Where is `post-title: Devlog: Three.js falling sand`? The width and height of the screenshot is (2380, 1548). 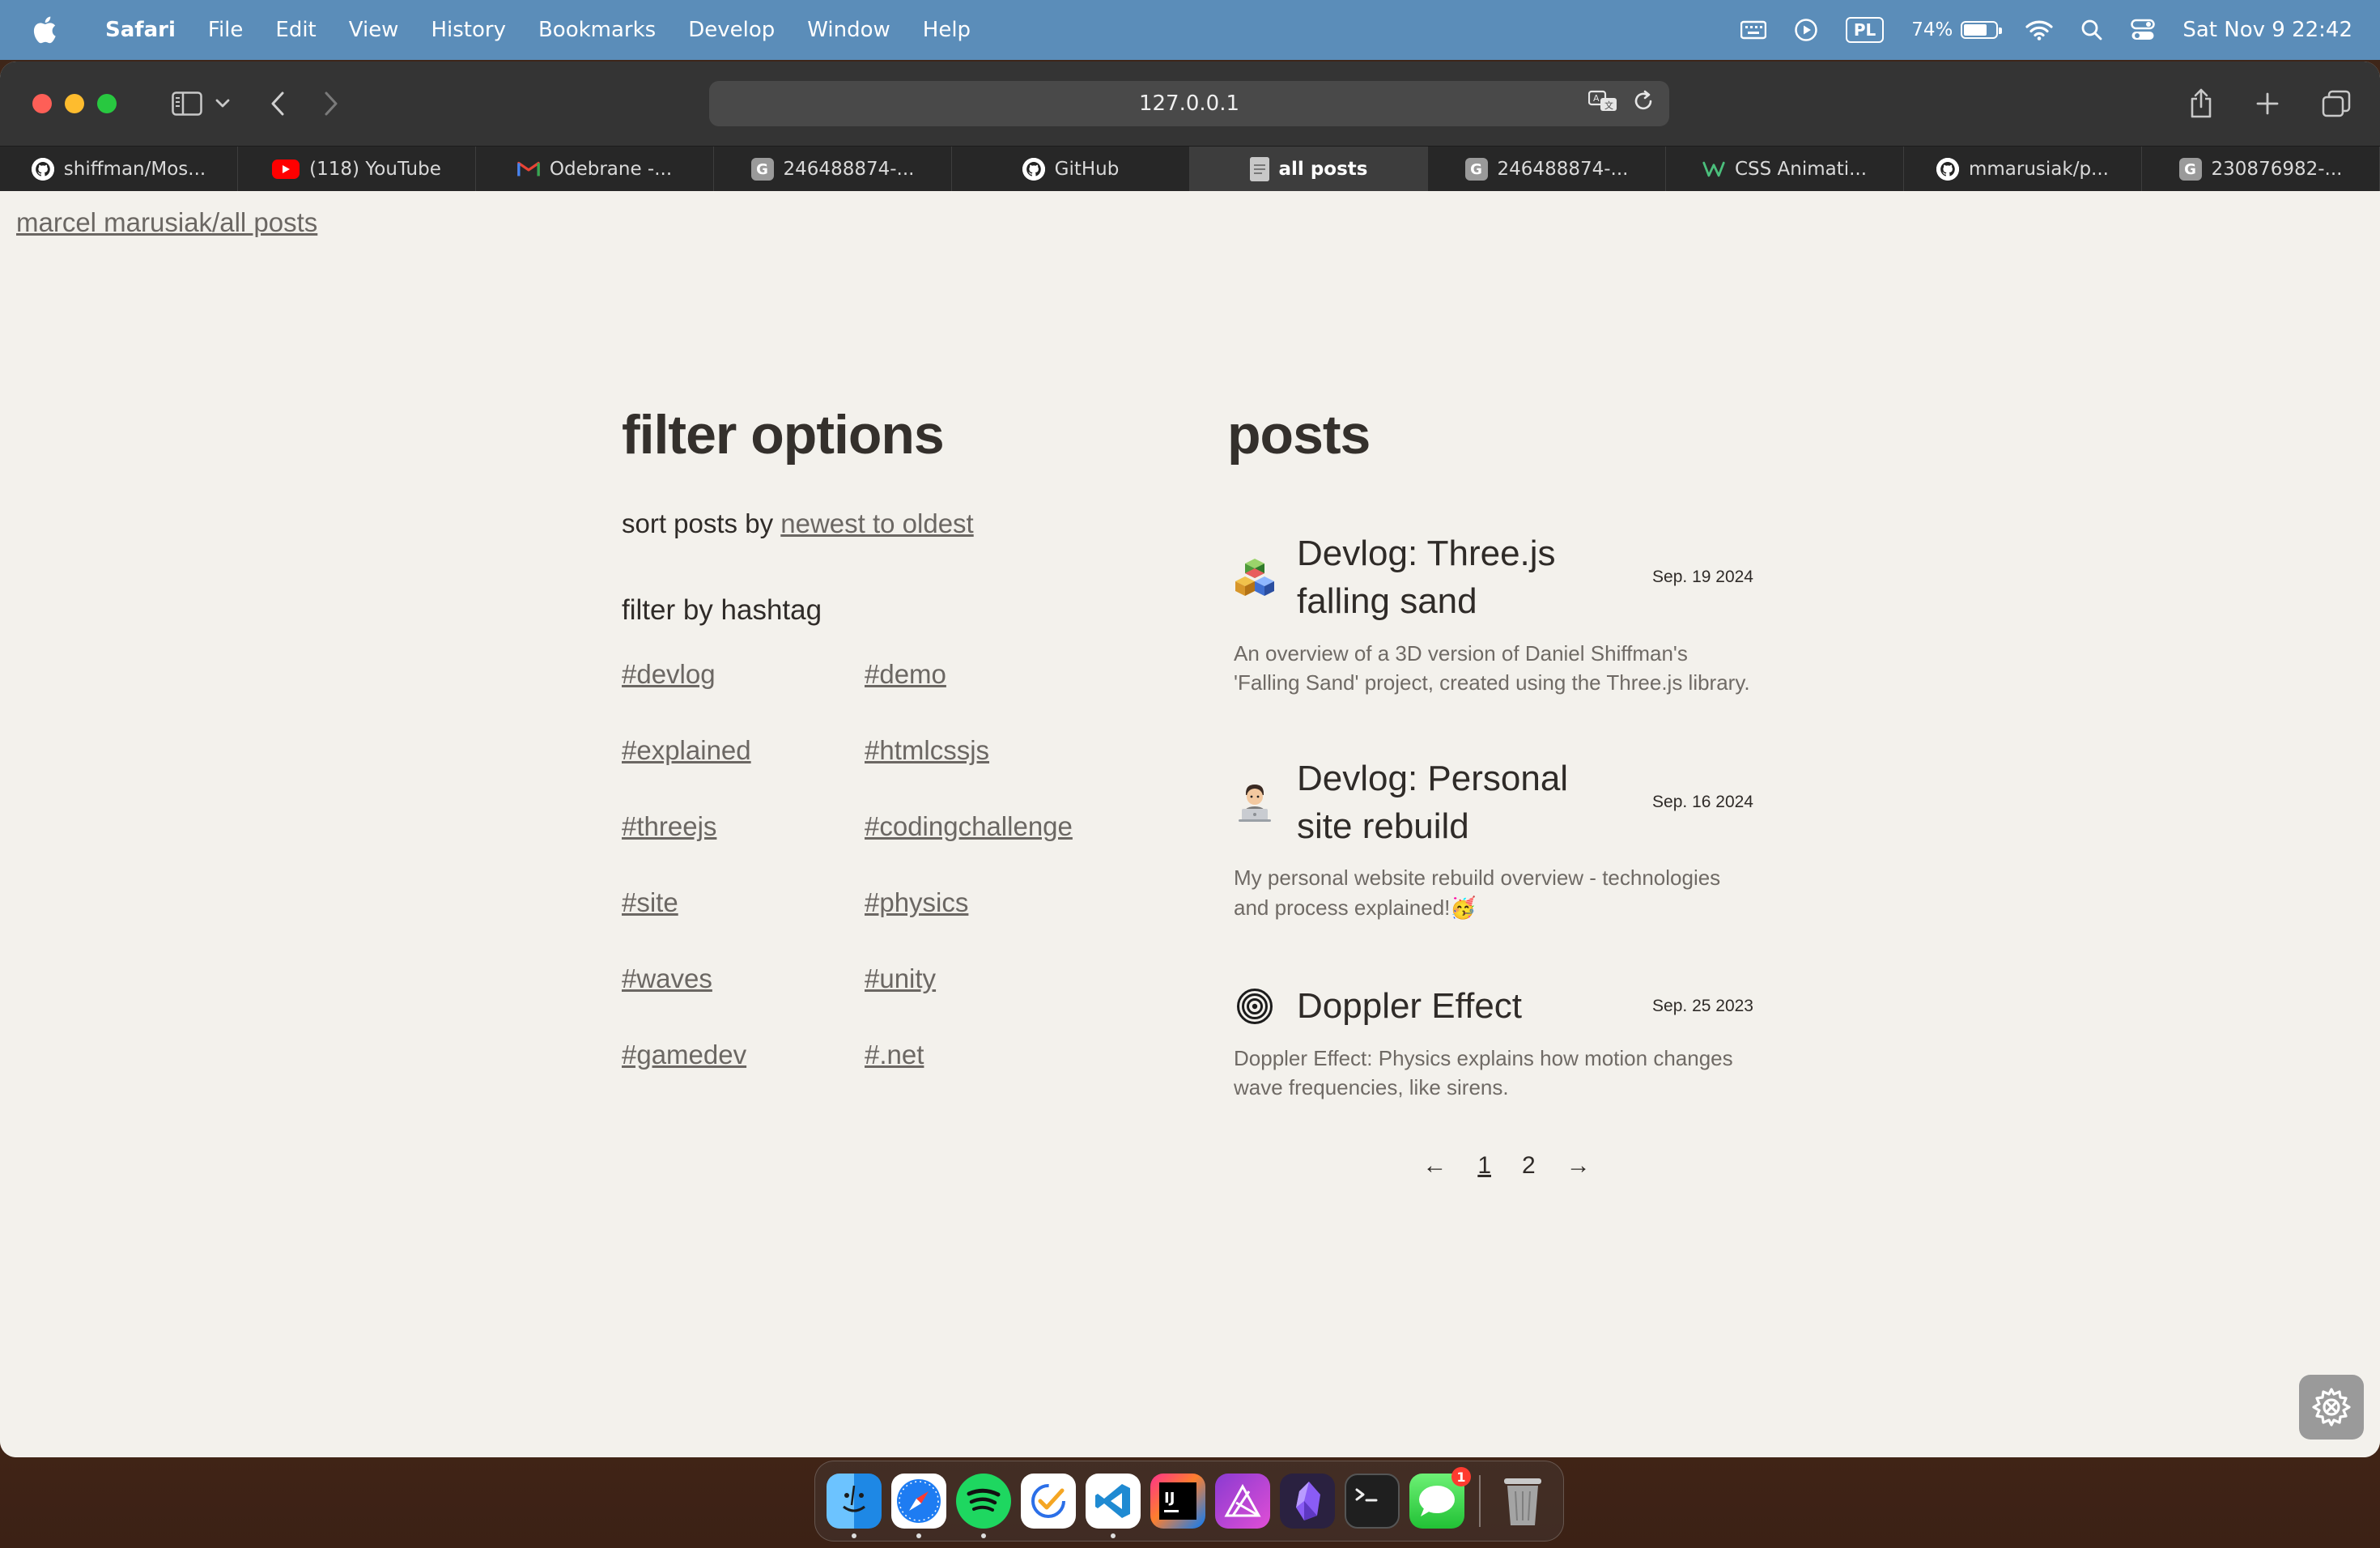
post-title: Devlog: Three.js falling sand is located at coordinates (1455, 578).